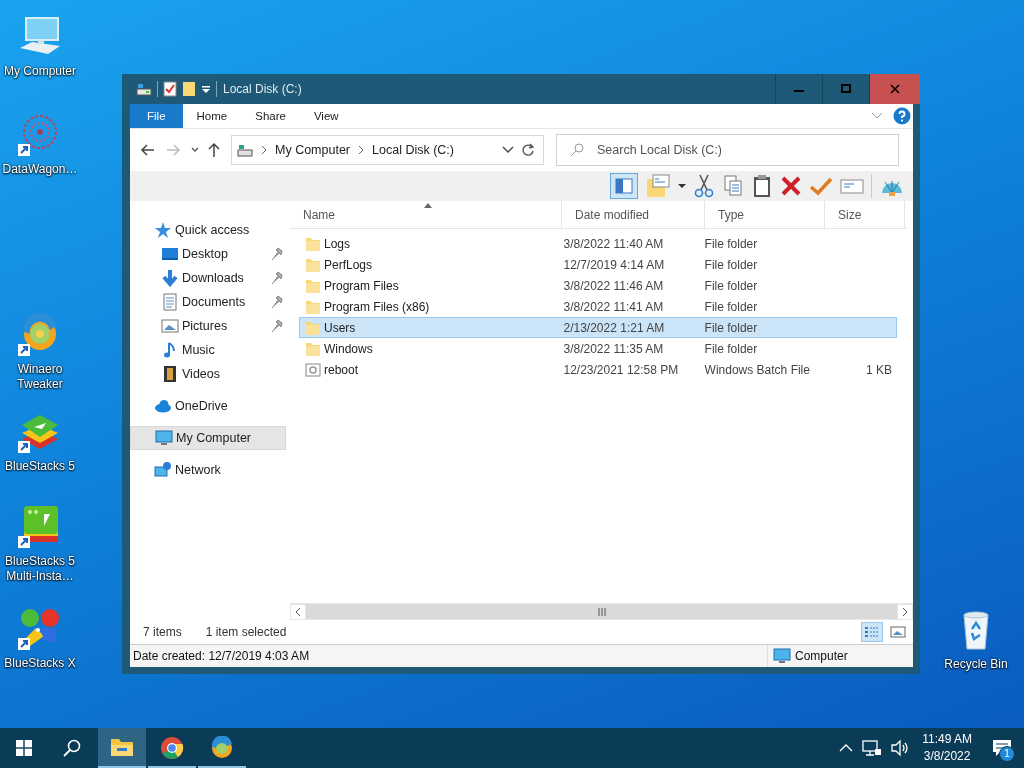 The height and width of the screenshot is (768, 1024). Describe the element at coordinates (40, 466) in the screenshot. I see `desktop-icon-label: BlueStacks 5` at that location.